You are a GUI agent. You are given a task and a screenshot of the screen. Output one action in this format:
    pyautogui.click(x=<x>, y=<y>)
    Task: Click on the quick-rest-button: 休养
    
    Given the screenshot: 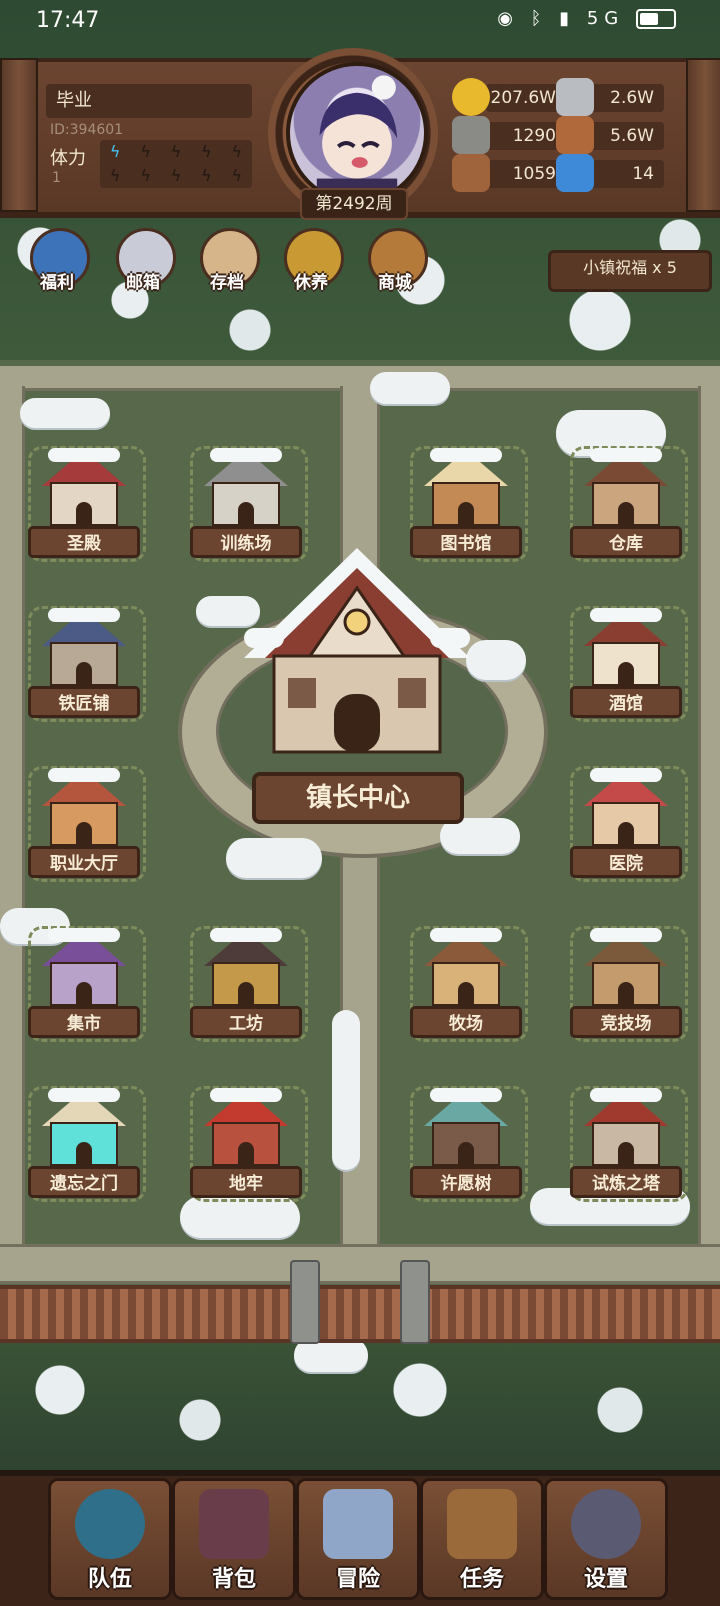 What is the action you would take?
    pyautogui.click(x=311, y=264)
    